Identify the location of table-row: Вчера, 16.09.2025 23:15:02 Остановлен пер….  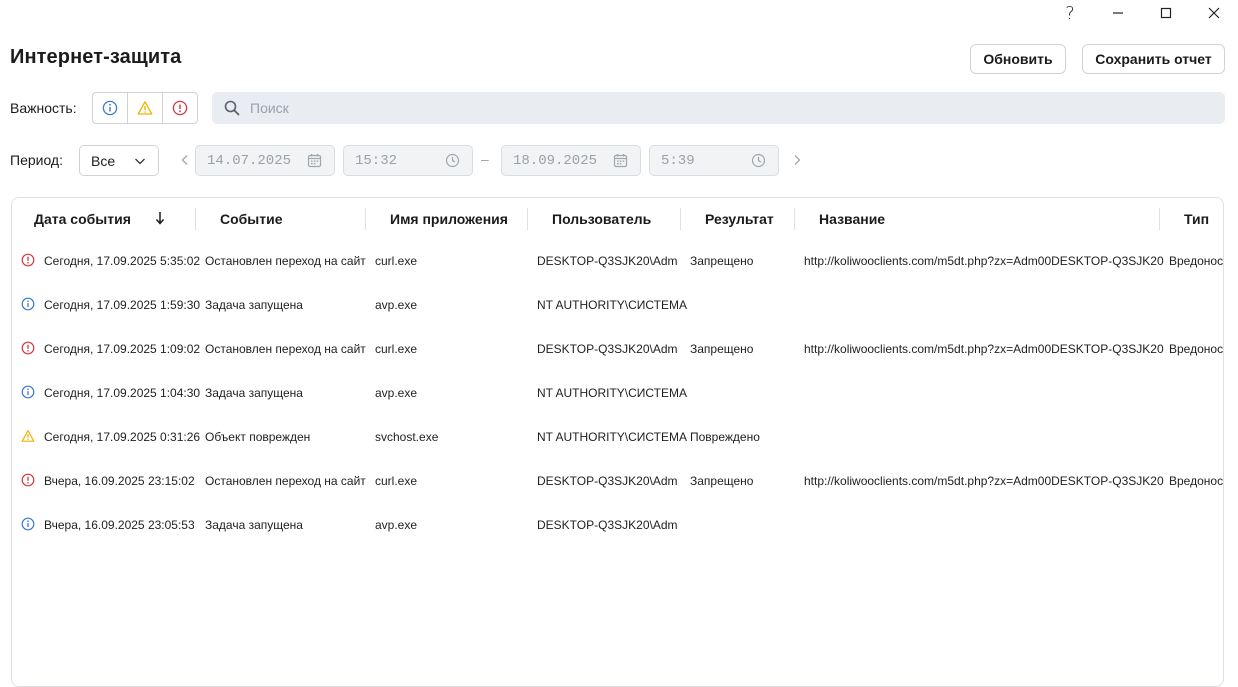
(617, 482).